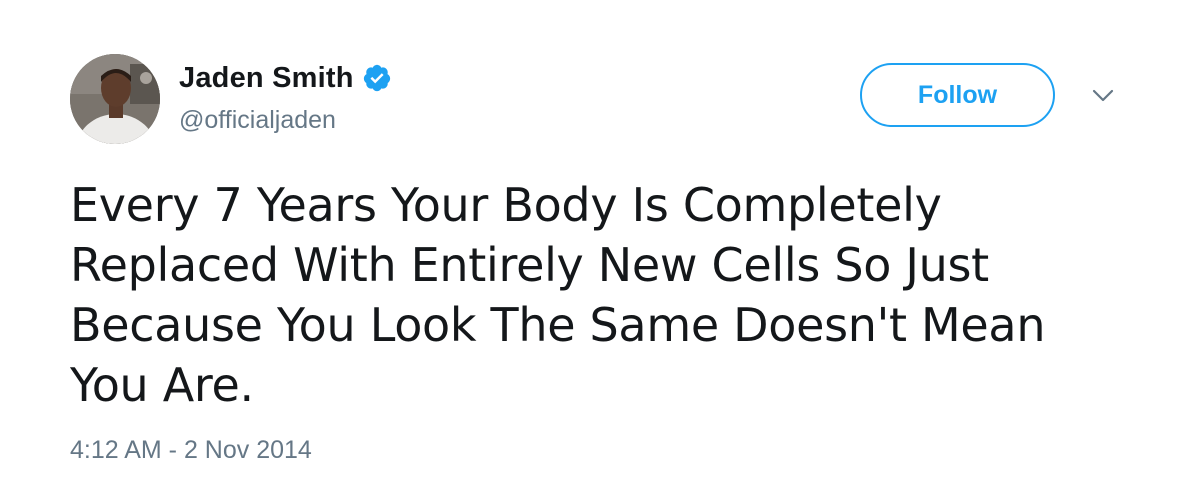 The height and width of the screenshot is (486, 1190). What do you see at coordinates (191, 450) in the screenshot?
I see `tweet-timestamp: 4:12 AM - 2 Nov 2014` at bounding box center [191, 450].